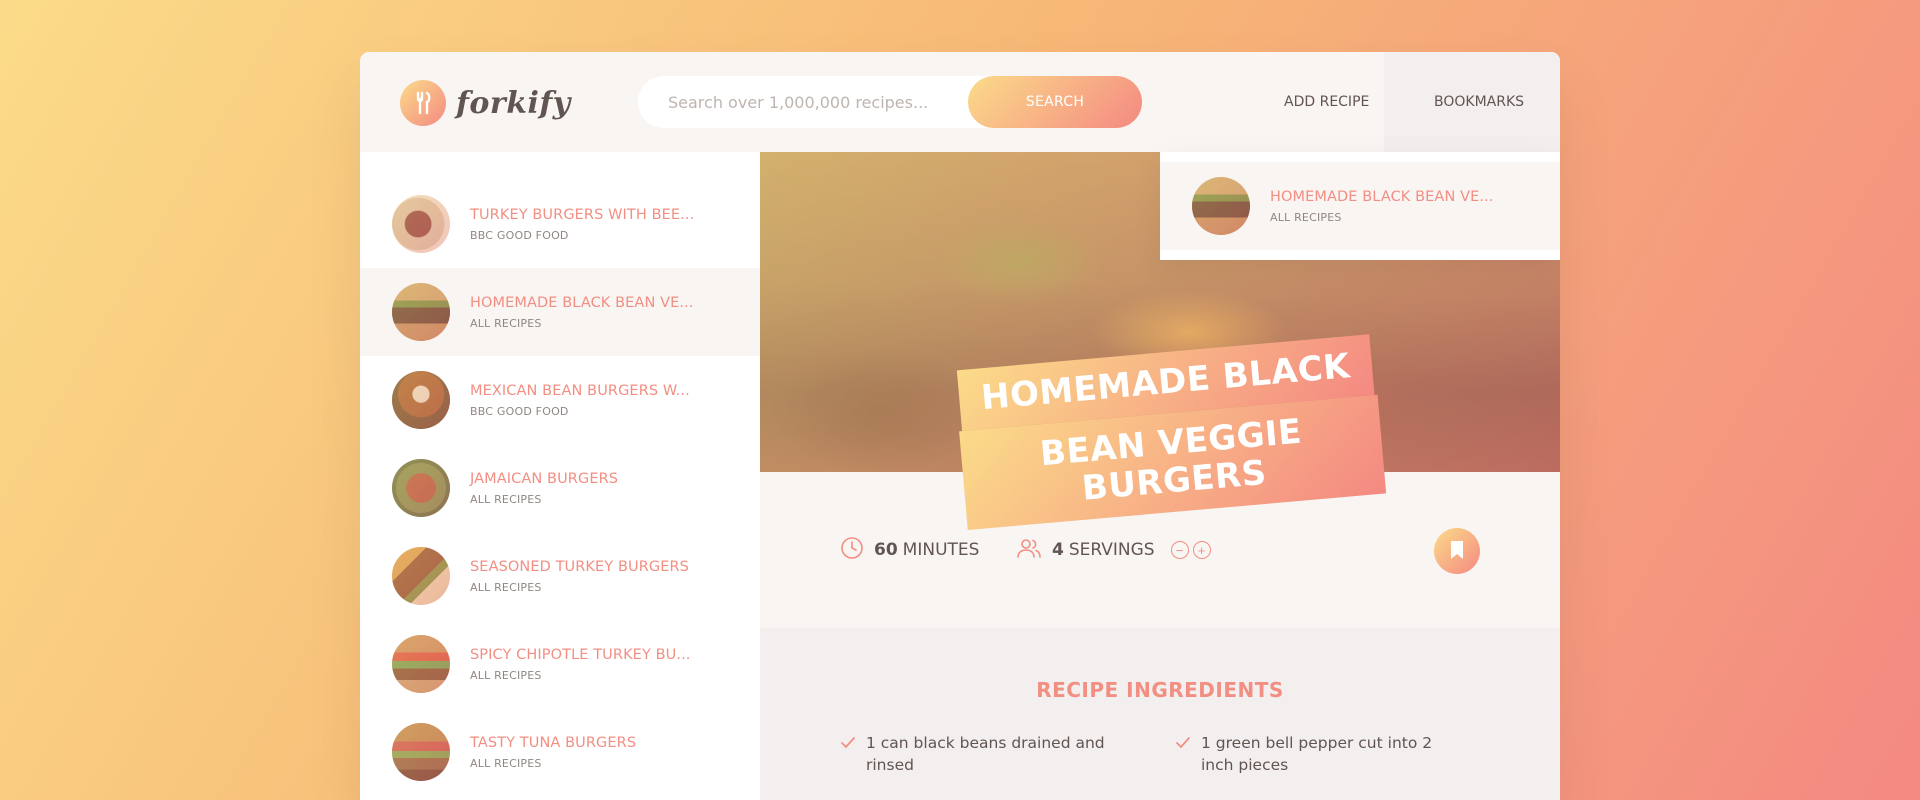  I want to click on servings: 4 SERVINGS − +, so click(1113, 550).